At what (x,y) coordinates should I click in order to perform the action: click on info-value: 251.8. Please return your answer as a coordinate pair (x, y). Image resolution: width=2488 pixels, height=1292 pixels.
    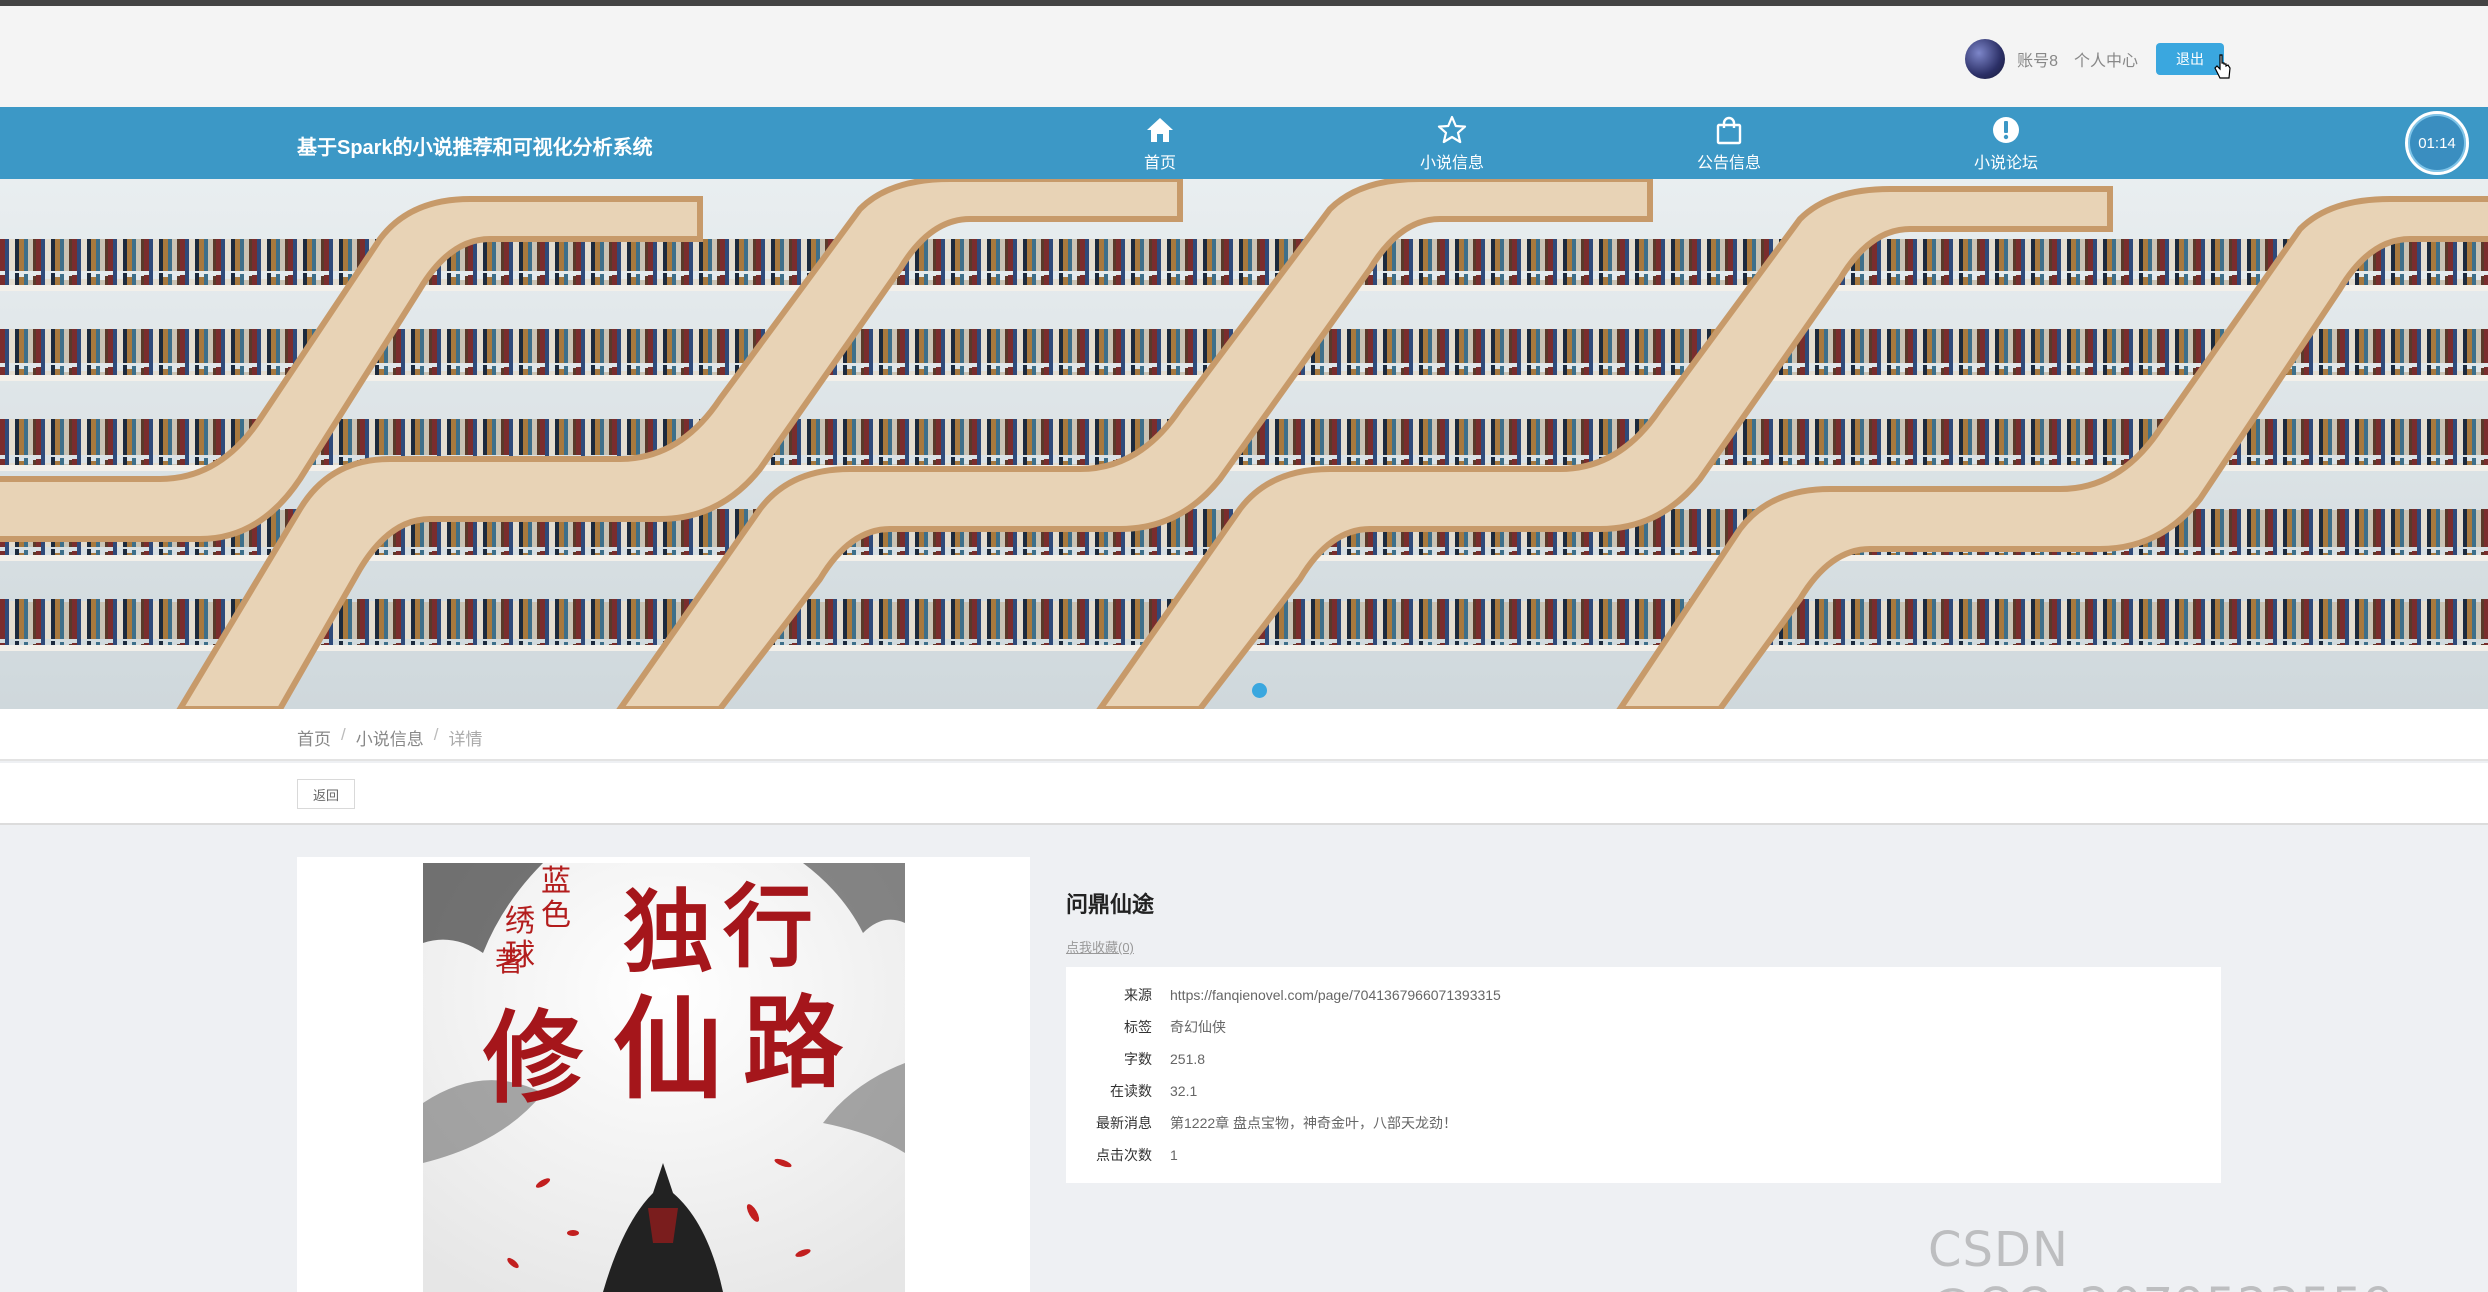
    Looking at the image, I should click on (1188, 1059).